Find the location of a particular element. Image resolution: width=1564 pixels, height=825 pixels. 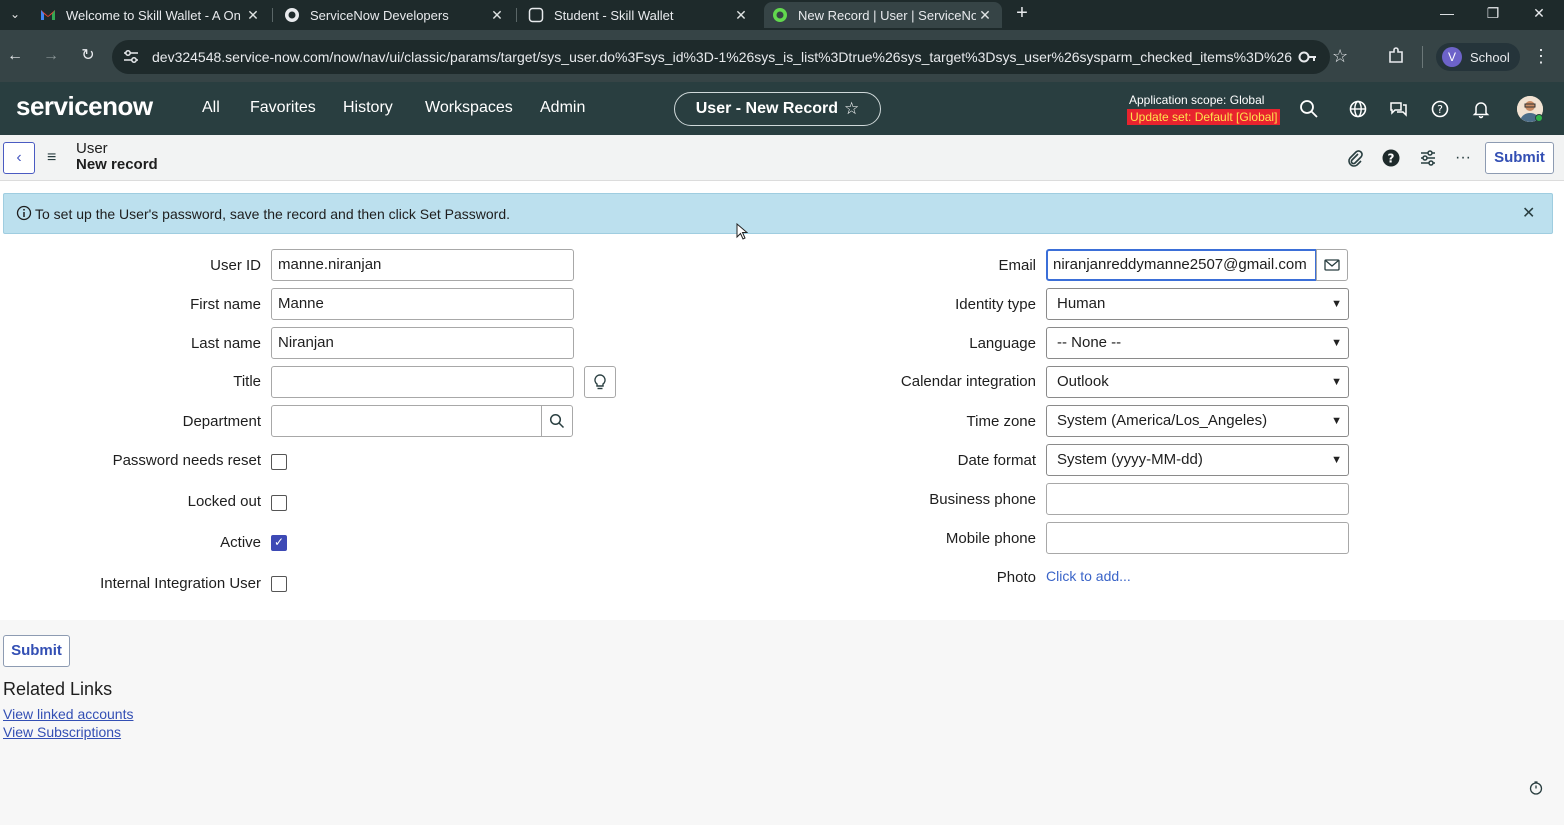

calendar-integration-value: Outlook is located at coordinates (1083, 381).